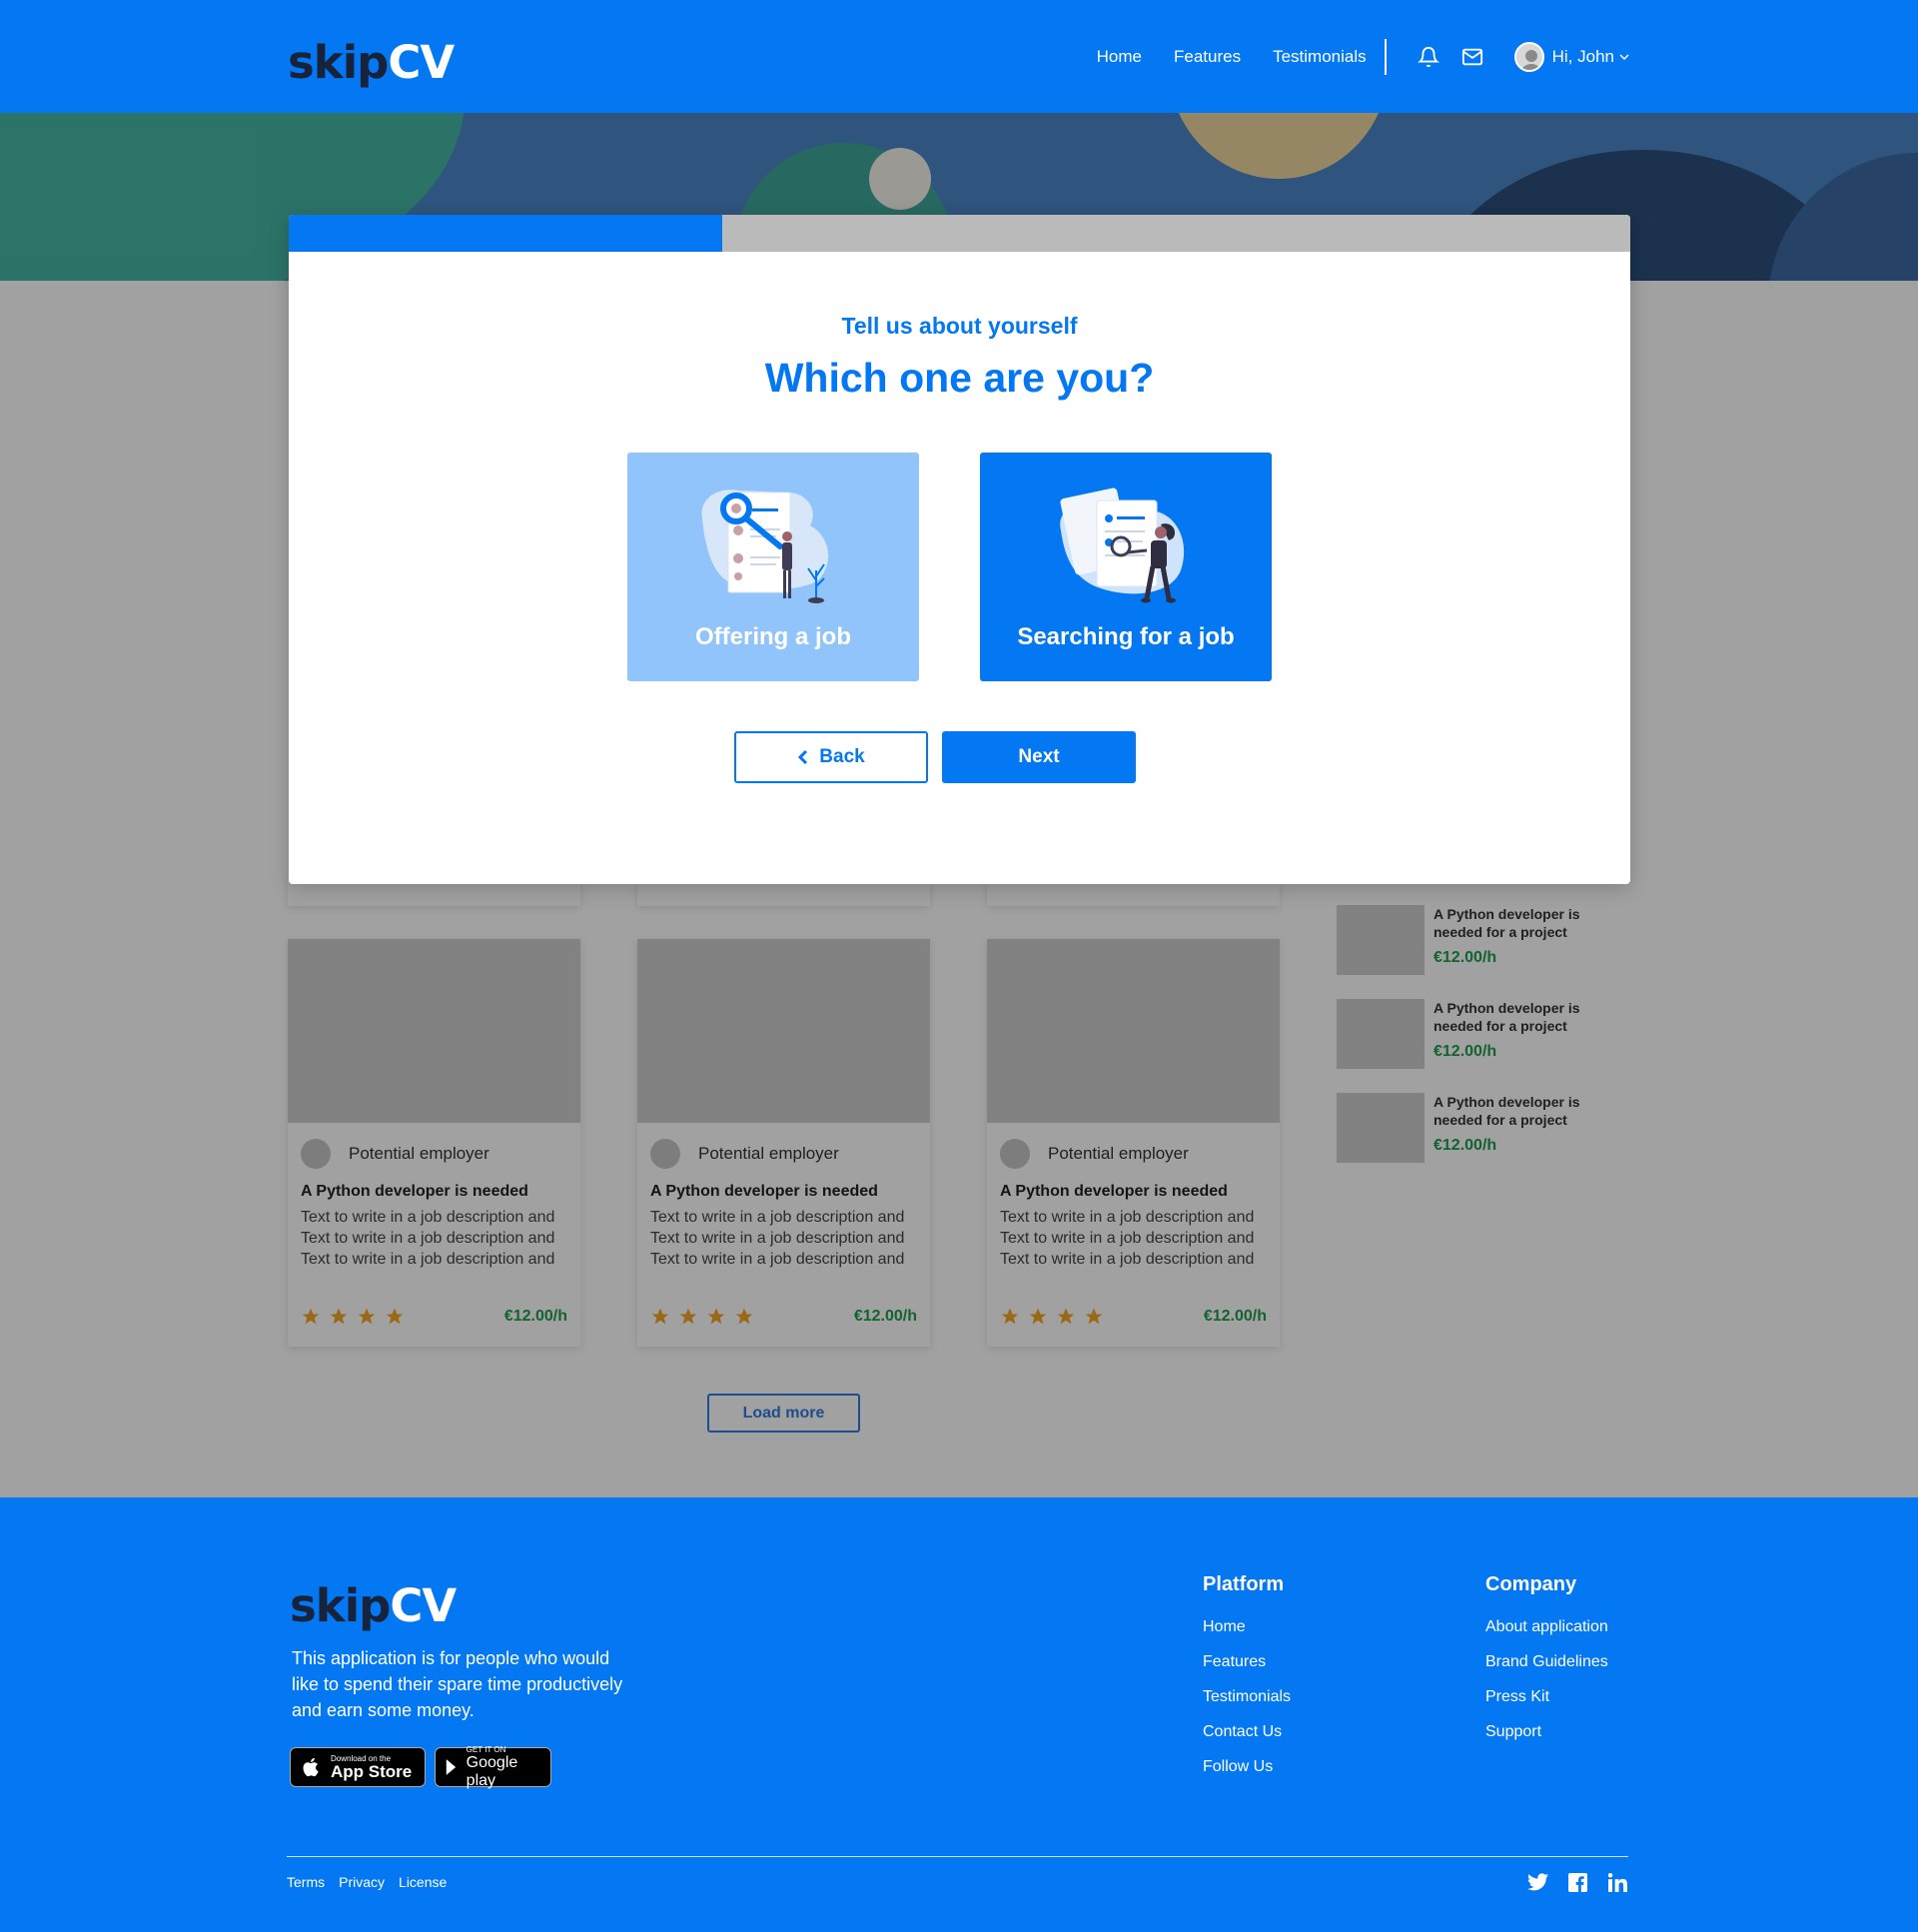  Describe the element at coordinates (1320, 57) in the screenshot. I see `nav-testimonials: Testimonials` at that location.